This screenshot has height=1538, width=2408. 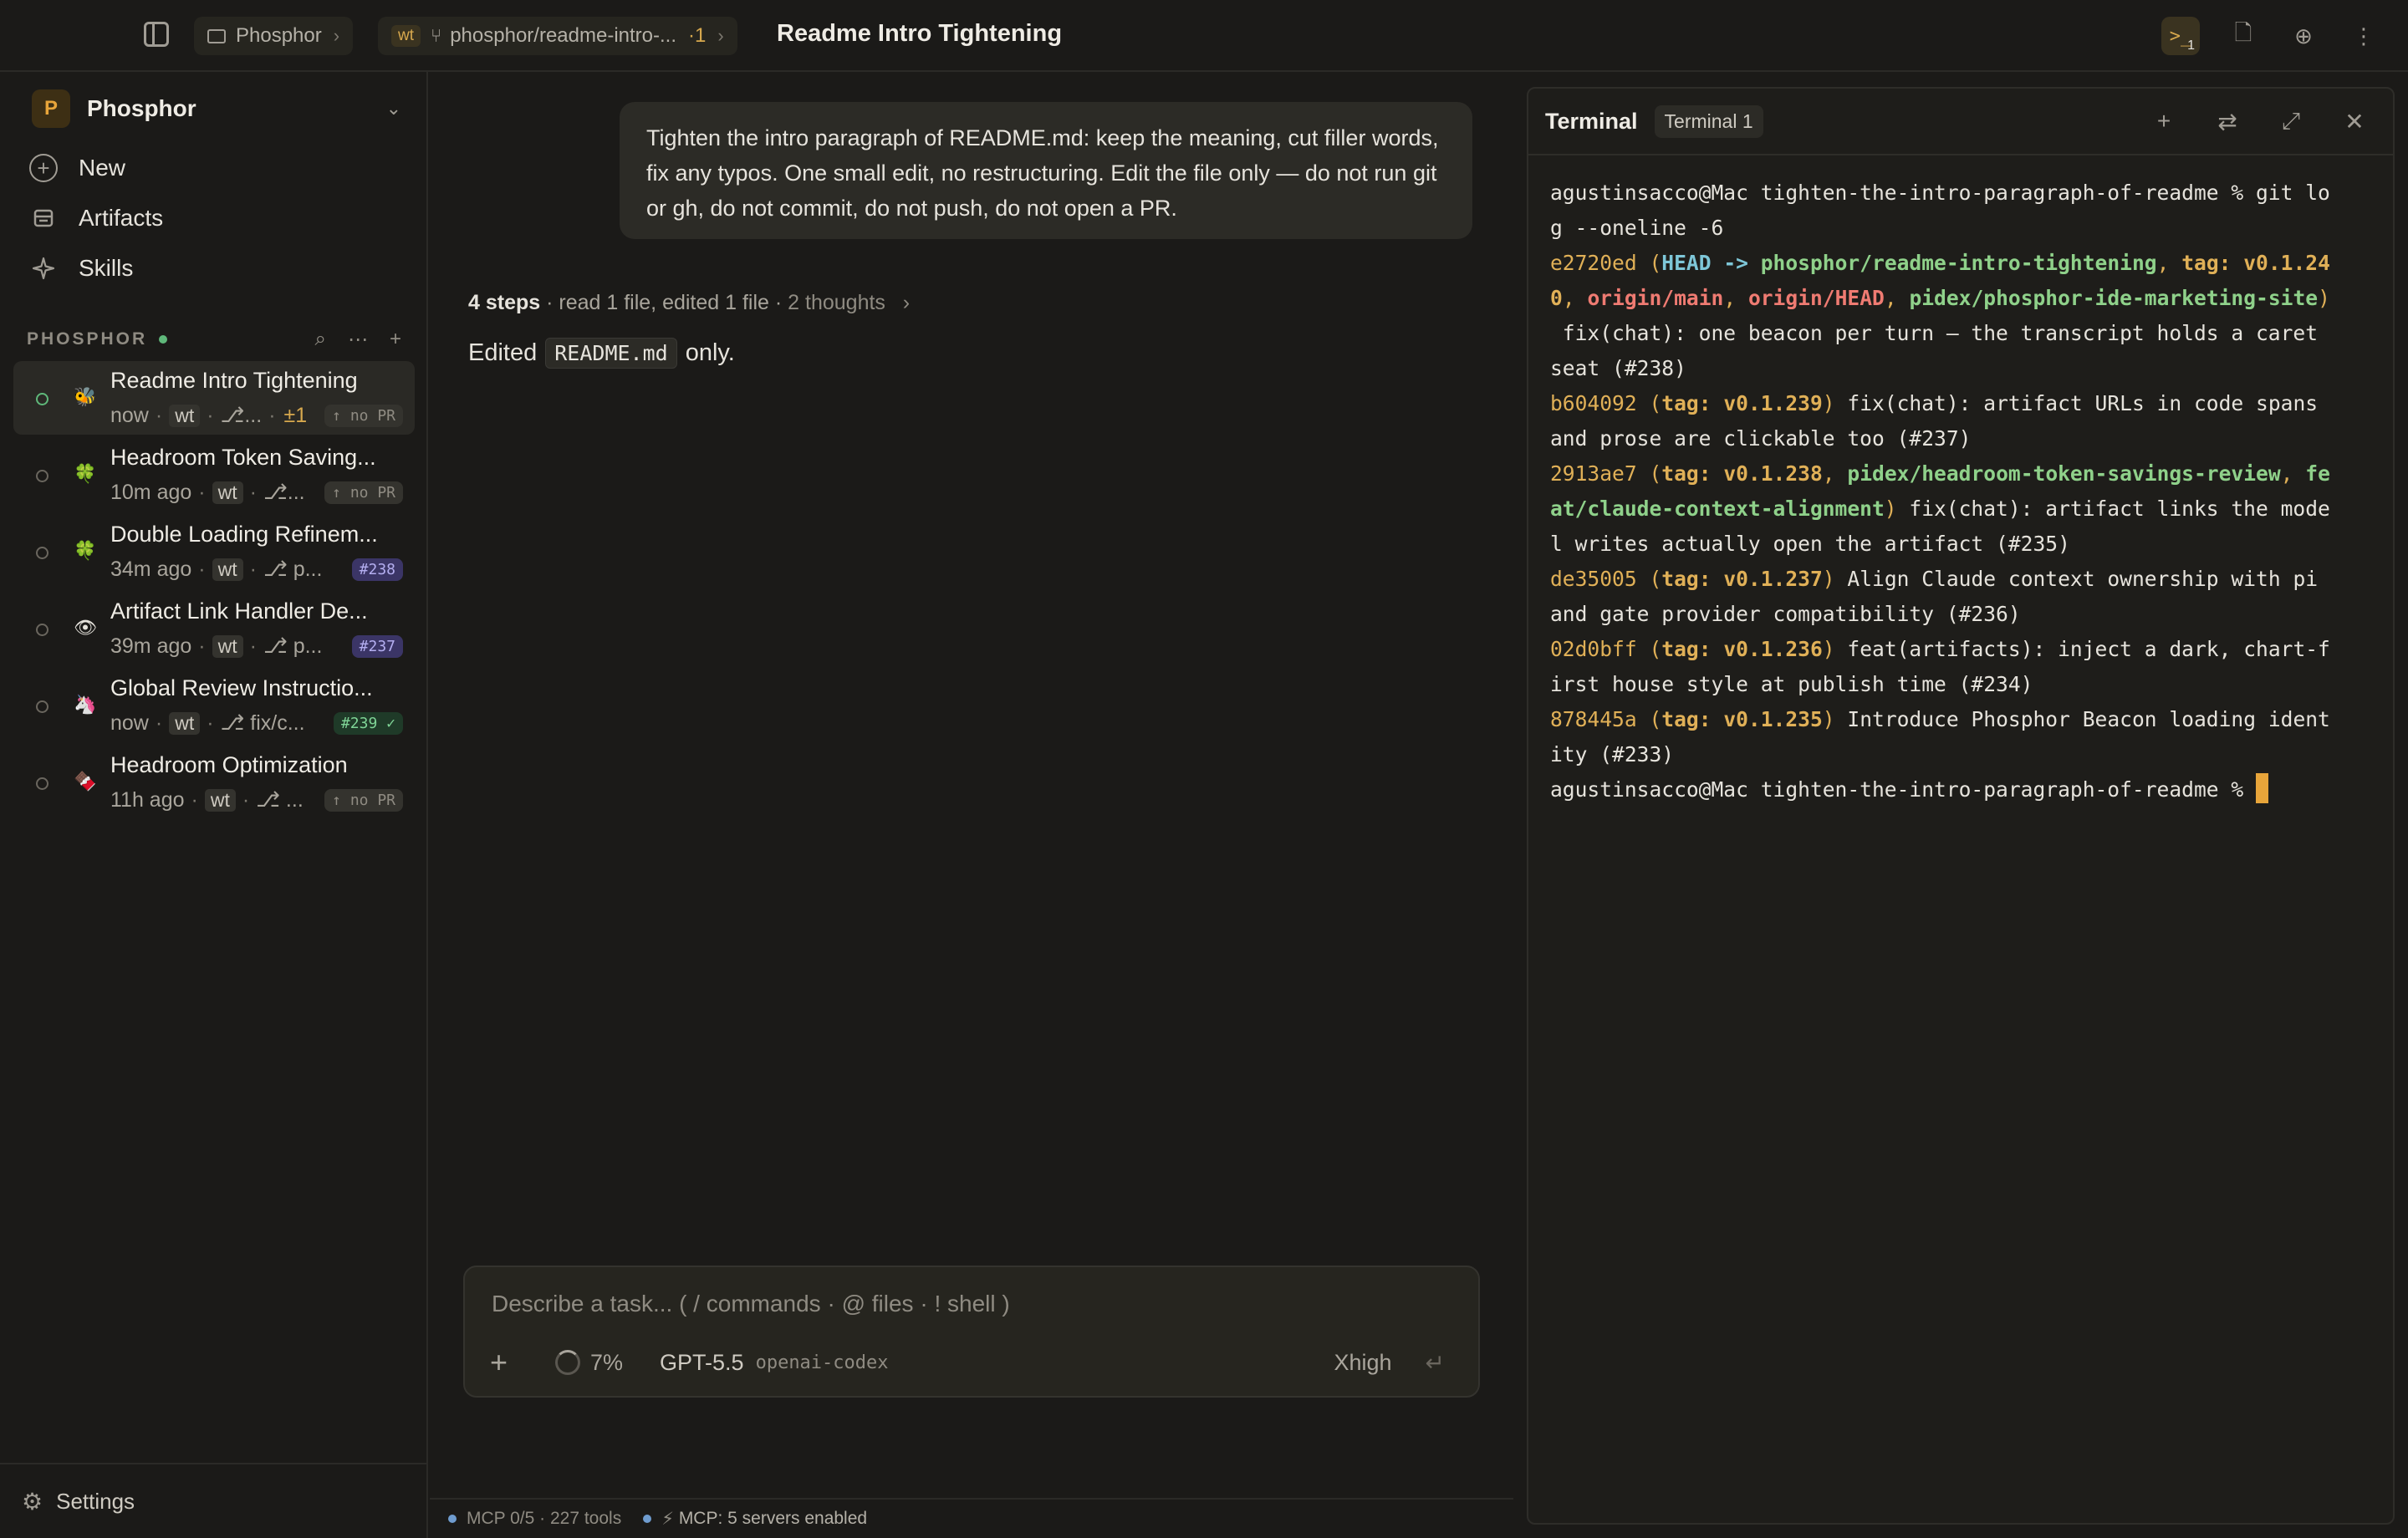 What do you see at coordinates (2076, 579) in the screenshot?
I see `terminal-segment: Align Claude context ownership with pi` at bounding box center [2076, 579].